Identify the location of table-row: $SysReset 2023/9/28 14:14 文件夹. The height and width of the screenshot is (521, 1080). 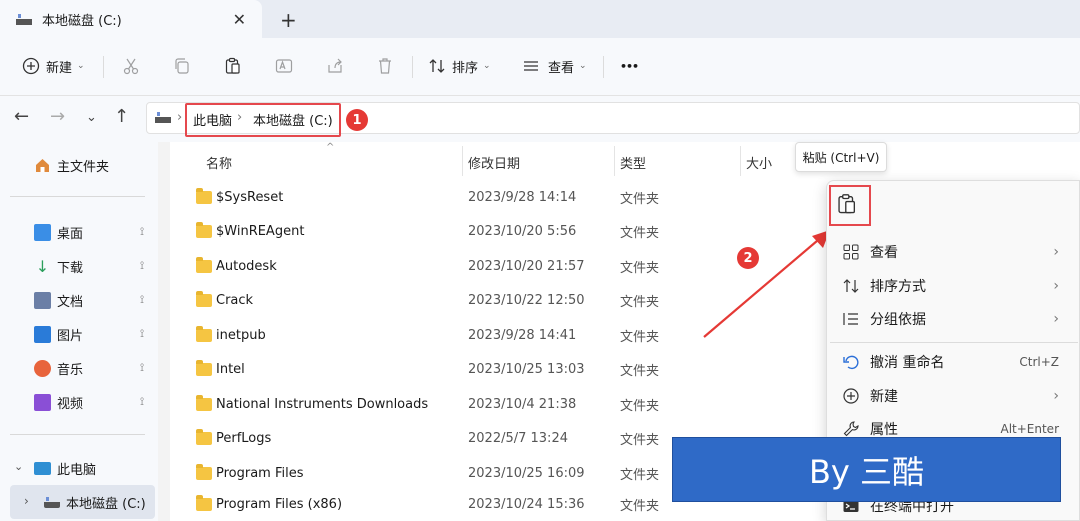
(506, 197).